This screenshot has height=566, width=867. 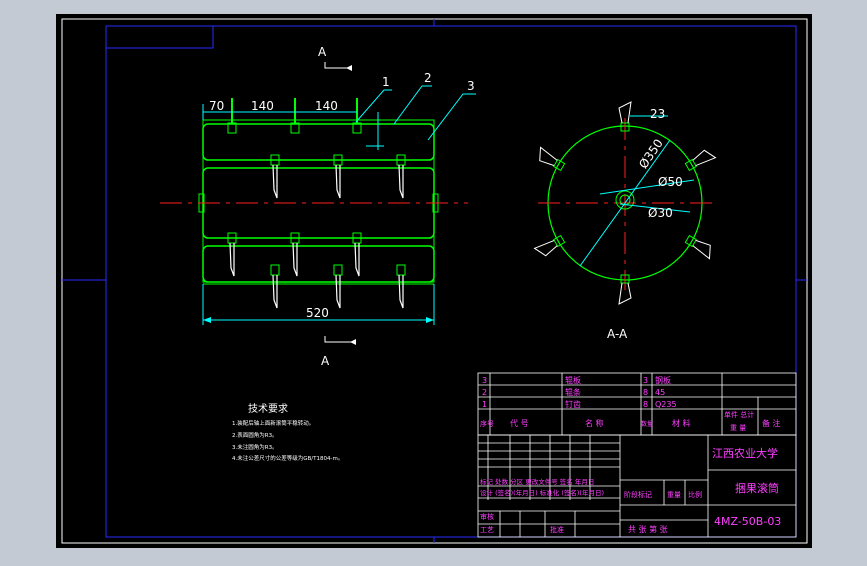 I want to click on dim-140b: 140, so click(x=326, y=106).